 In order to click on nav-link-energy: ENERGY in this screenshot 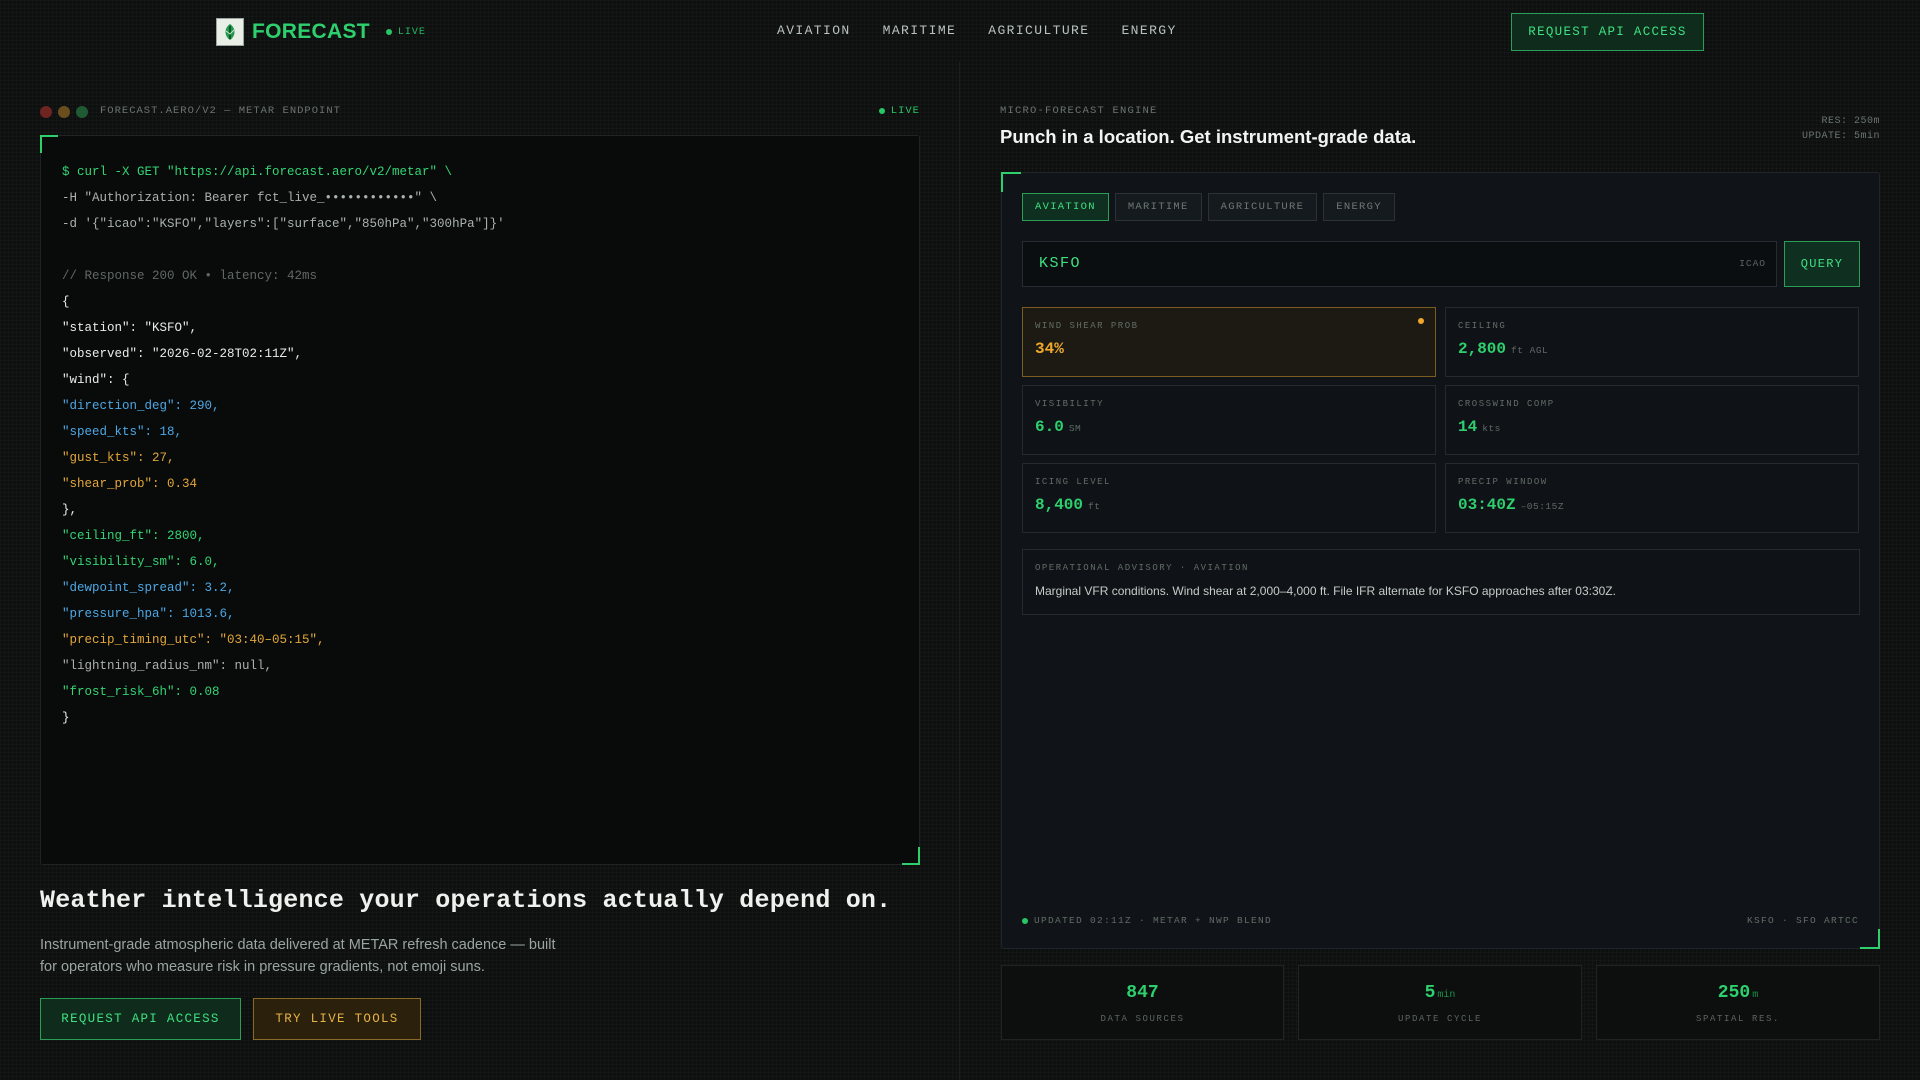, I will do `click(1148, 30)`.